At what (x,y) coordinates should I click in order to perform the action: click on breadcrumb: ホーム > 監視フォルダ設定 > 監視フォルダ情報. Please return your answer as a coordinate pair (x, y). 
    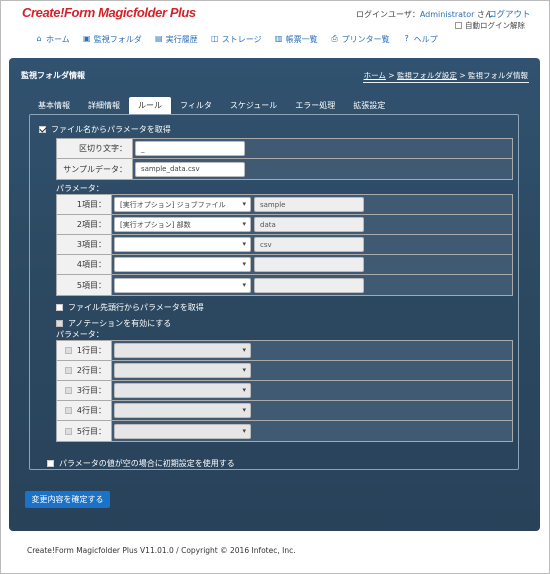
    Looking at the image, I should click on (446, 75).